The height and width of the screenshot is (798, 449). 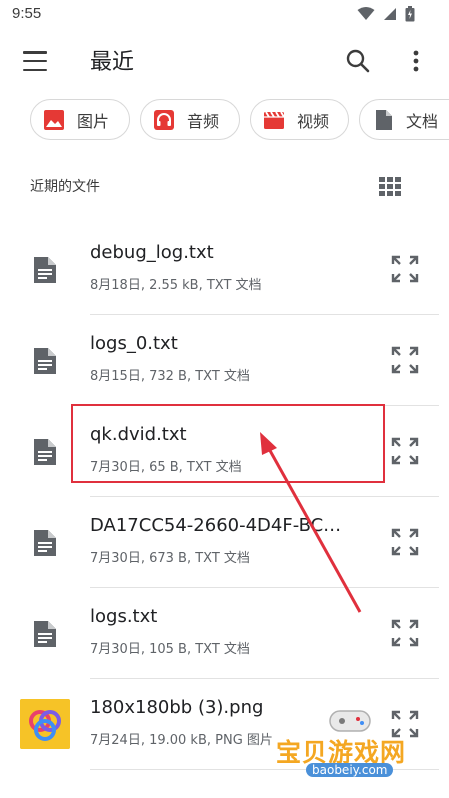 I want to click on filter-chips: 图片 音频 视频 文档, so click(x=239, y=120).